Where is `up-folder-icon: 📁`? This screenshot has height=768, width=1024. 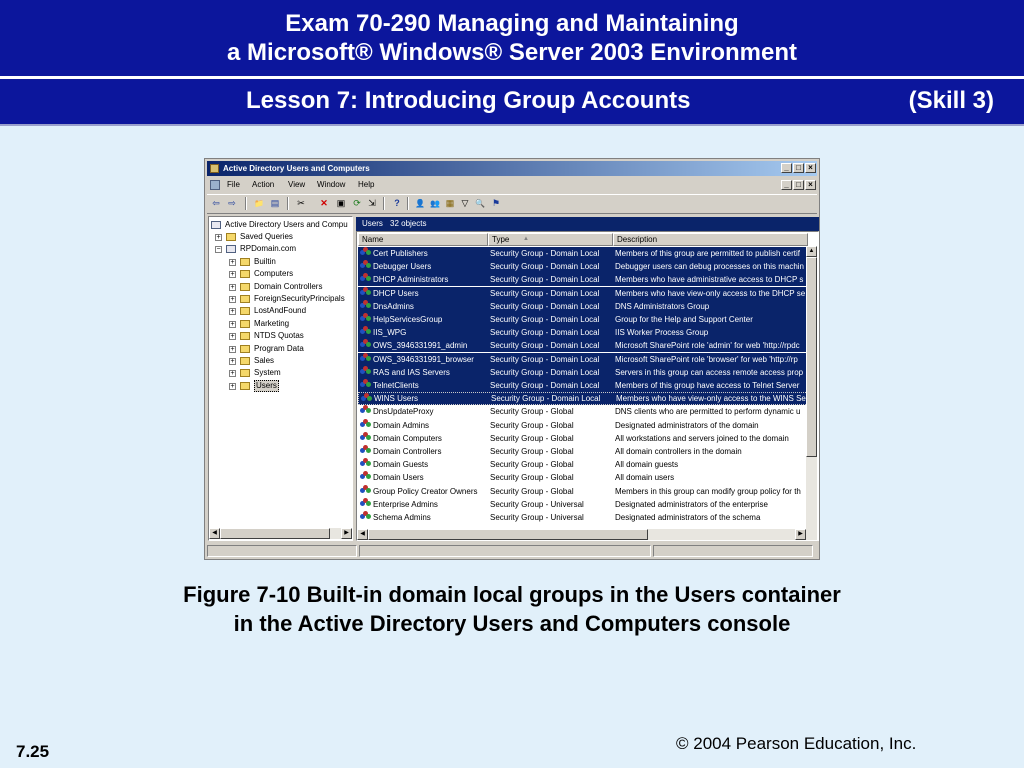
up-folder-icon: 📁 is located at coordinates (259, 203).